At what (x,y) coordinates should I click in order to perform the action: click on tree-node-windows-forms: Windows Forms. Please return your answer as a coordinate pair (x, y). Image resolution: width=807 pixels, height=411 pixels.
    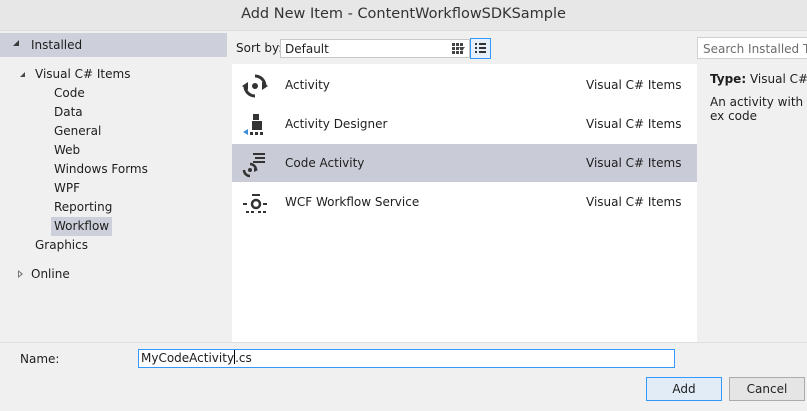
    Looking at the image, I should click on (101, 169).